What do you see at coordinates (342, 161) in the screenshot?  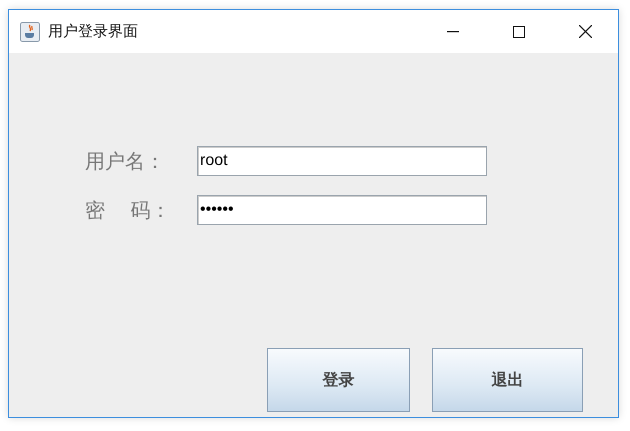 I see `text-field: root` at bounding box center [342, 161].